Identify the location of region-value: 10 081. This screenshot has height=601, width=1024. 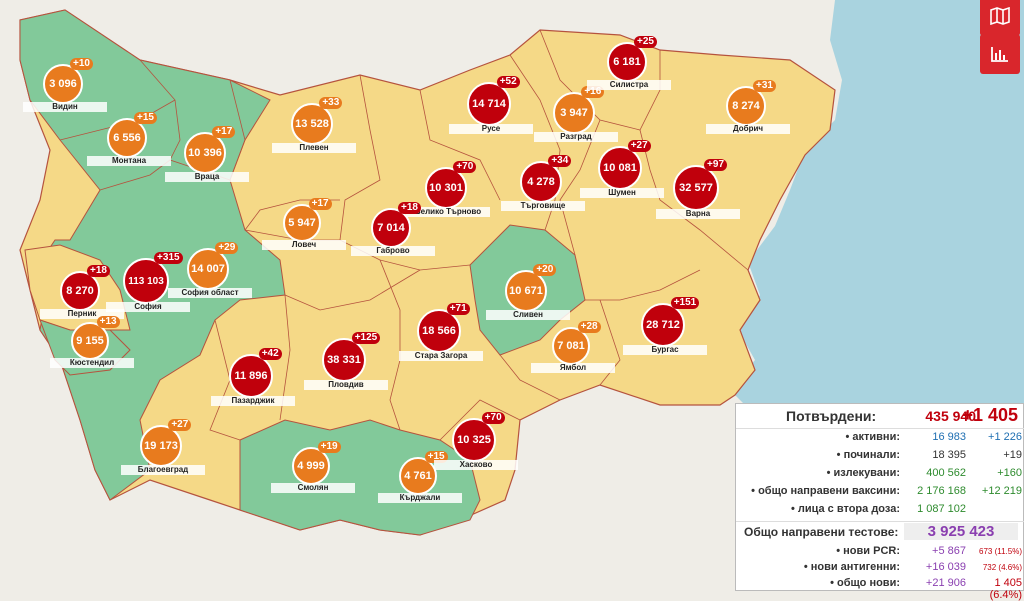
(620, 168).